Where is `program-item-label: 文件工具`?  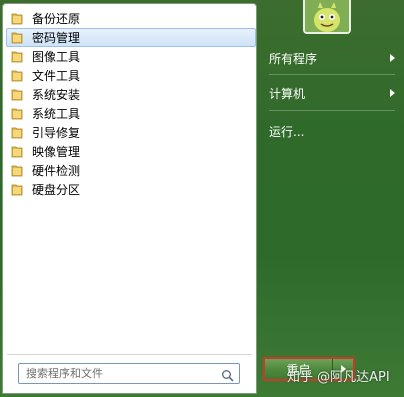 program-item-label: 文件工具 is located at coordinates (56, 76).